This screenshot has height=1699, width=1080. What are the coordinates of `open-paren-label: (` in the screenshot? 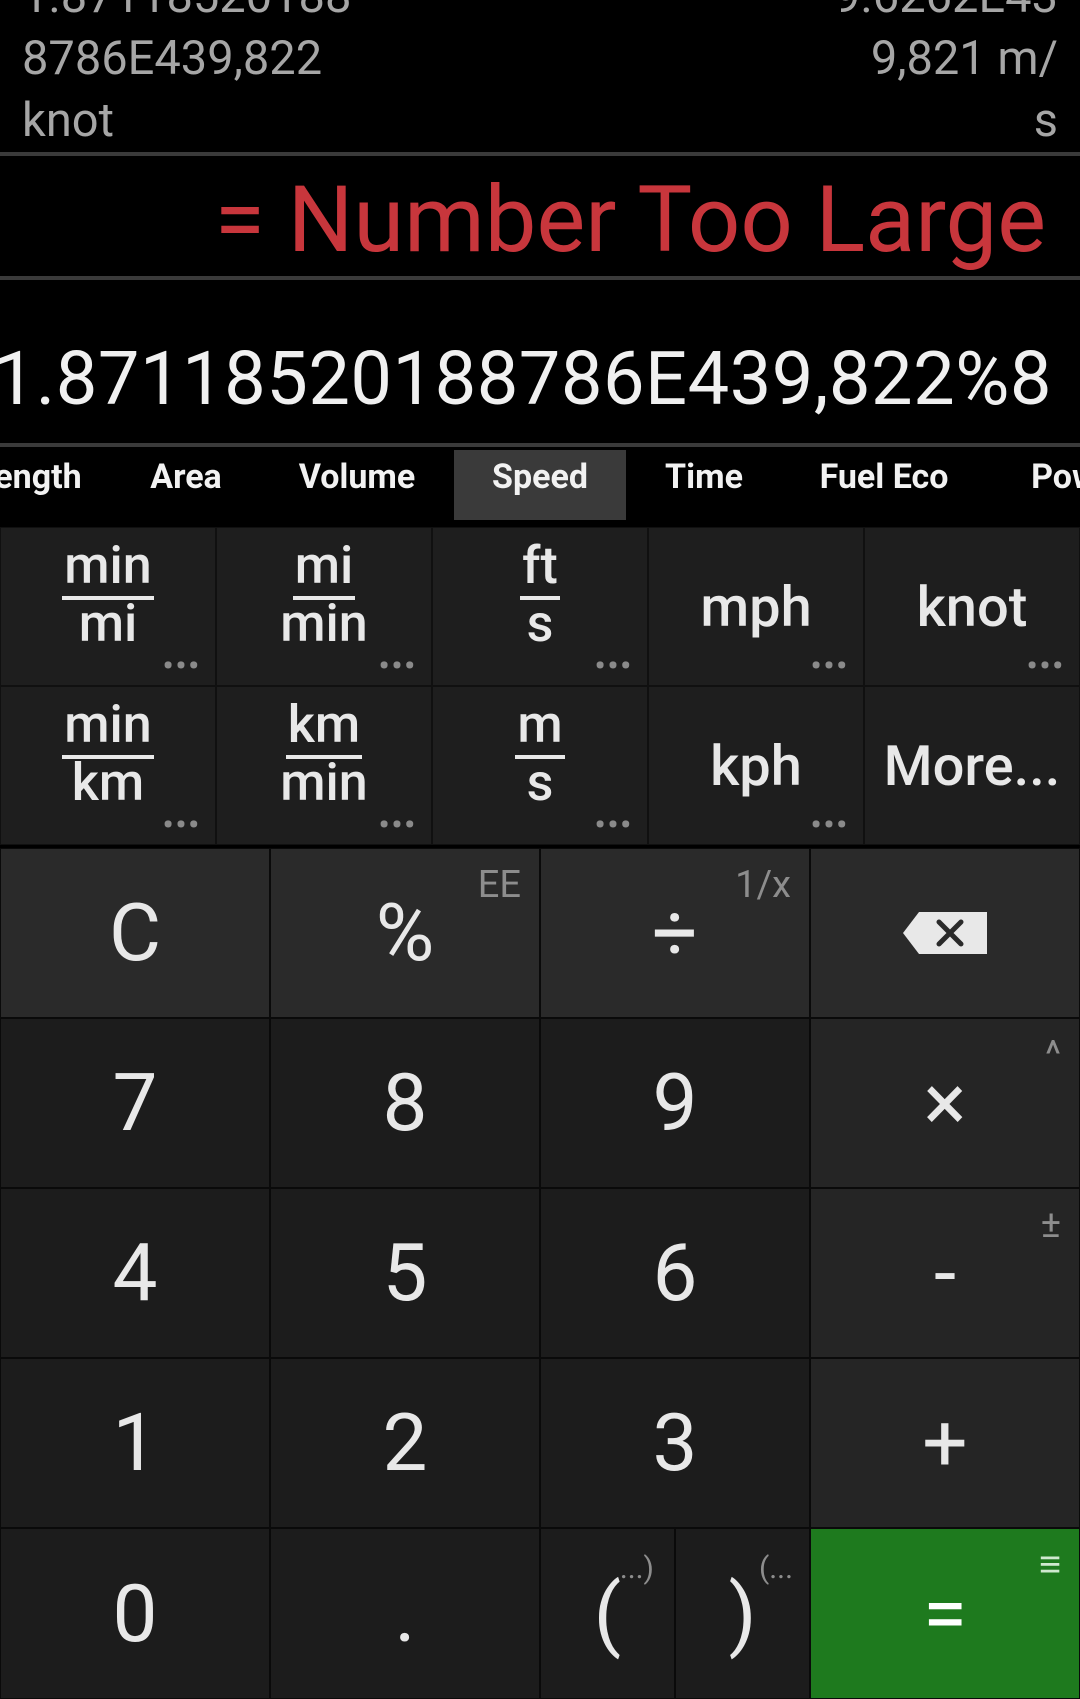 It's located at (607, 1613).